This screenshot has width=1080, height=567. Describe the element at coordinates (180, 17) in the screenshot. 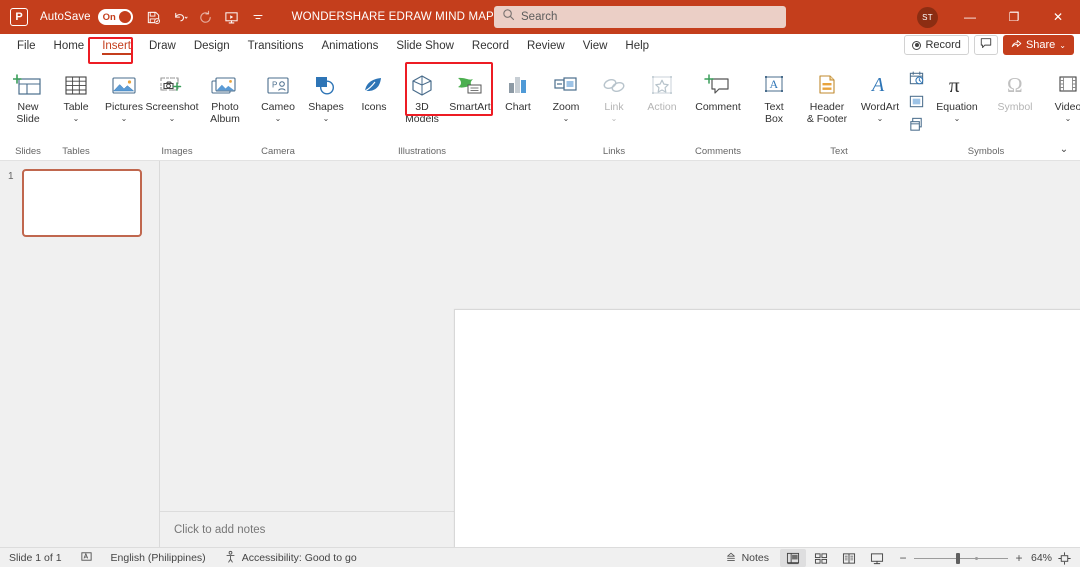

I see `undo-icon` at that location.